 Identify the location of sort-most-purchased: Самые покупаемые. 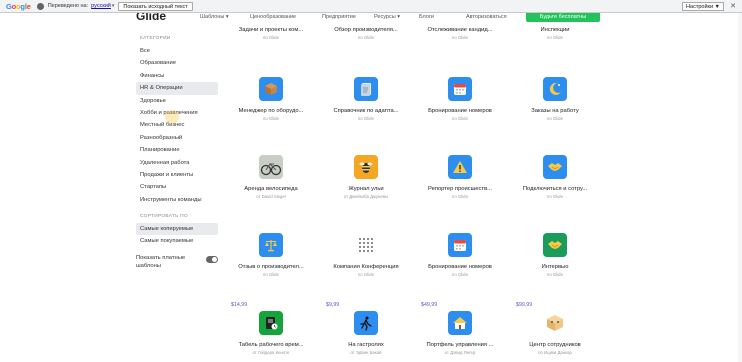
(177, 241).